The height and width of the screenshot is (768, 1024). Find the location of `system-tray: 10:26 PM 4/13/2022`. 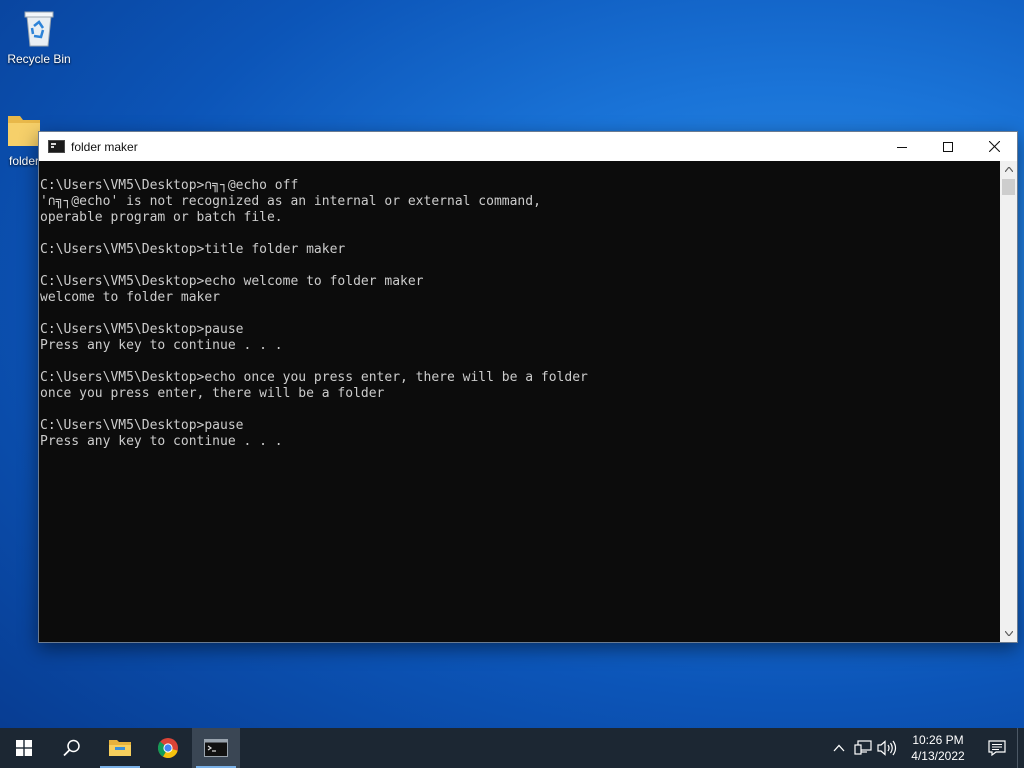

system-tray: 10:26 PM 4/13/2022 is located at coordinates (925, 748).